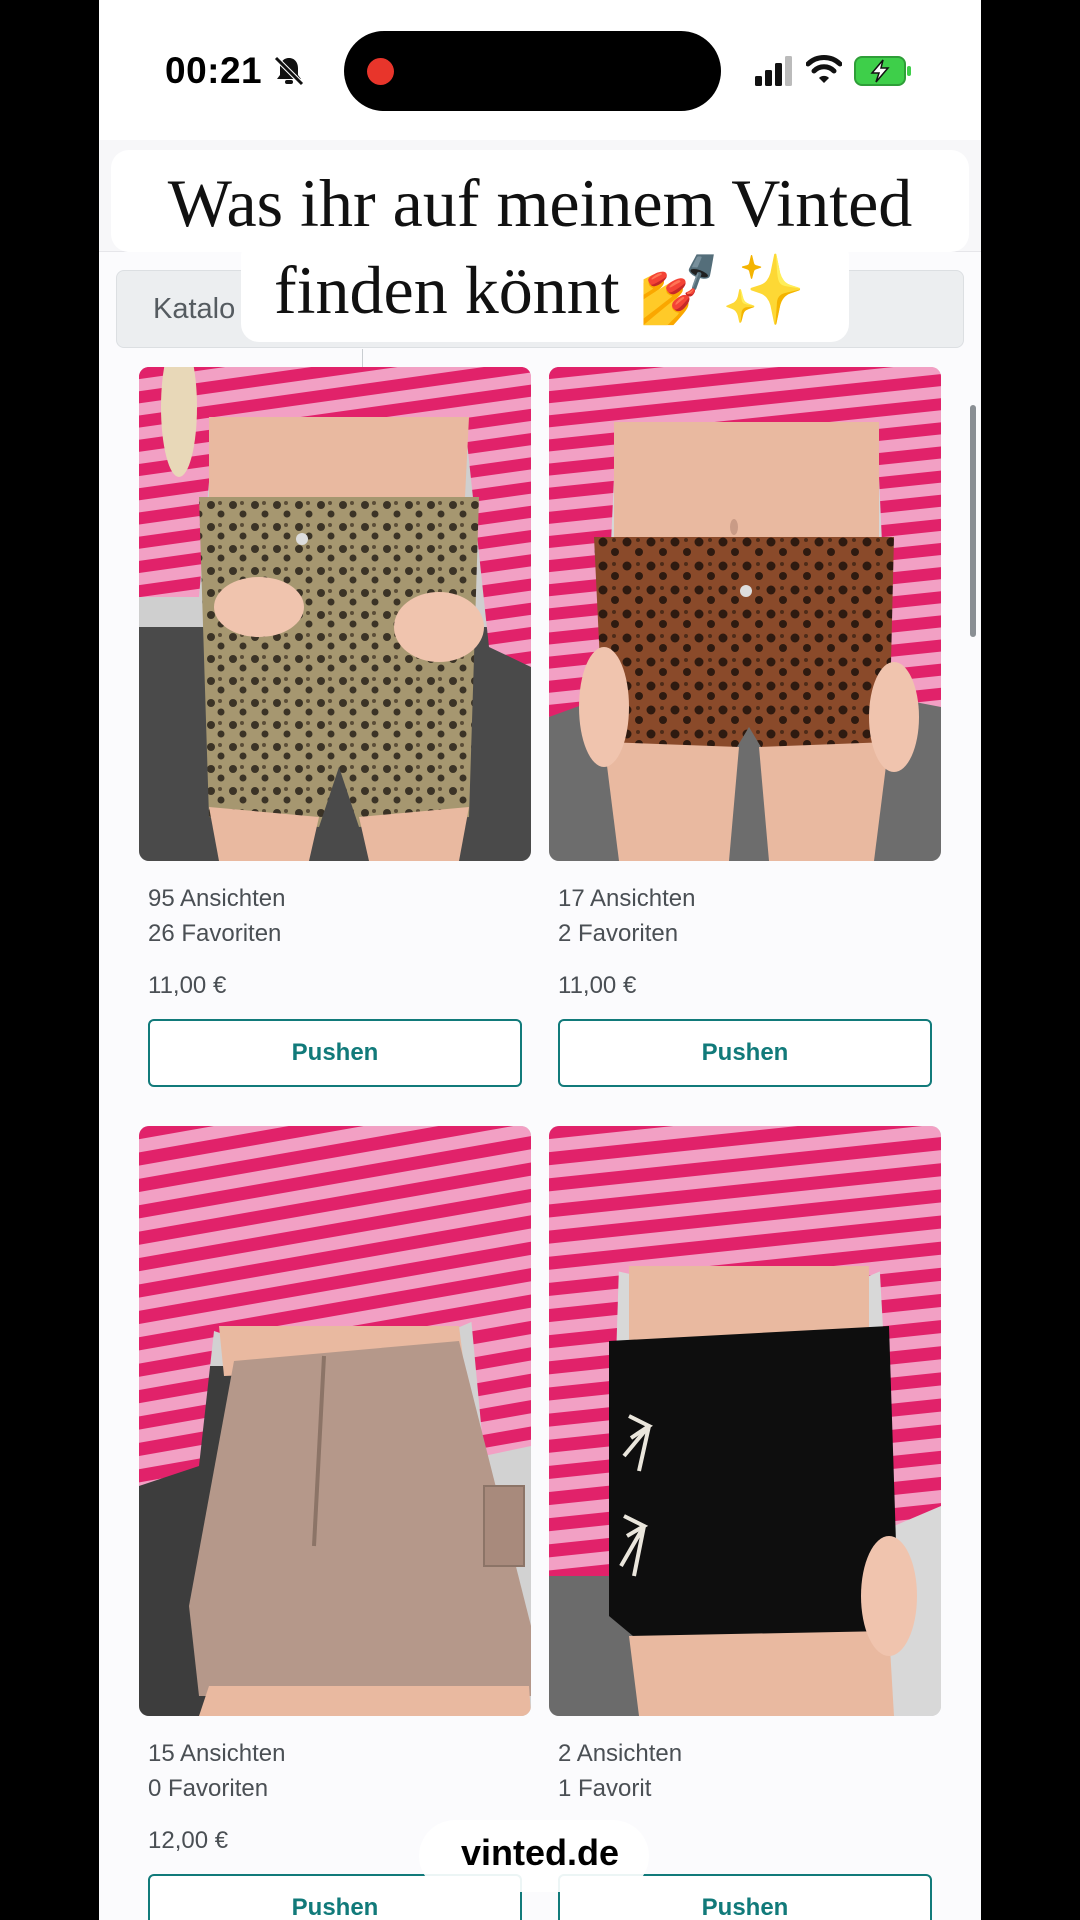  I want to click on product-image-leopard-shorts, so click(335, 614).